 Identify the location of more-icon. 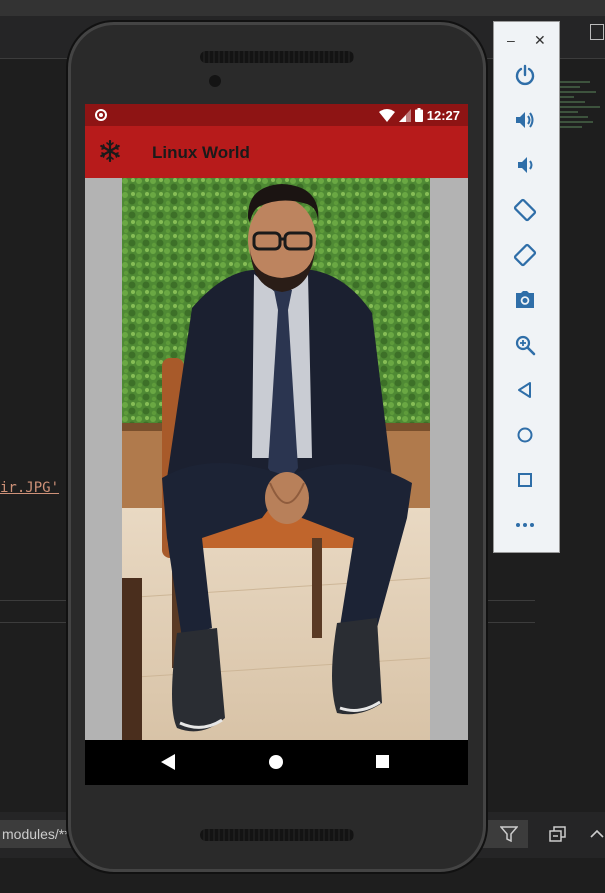
(525, 525).